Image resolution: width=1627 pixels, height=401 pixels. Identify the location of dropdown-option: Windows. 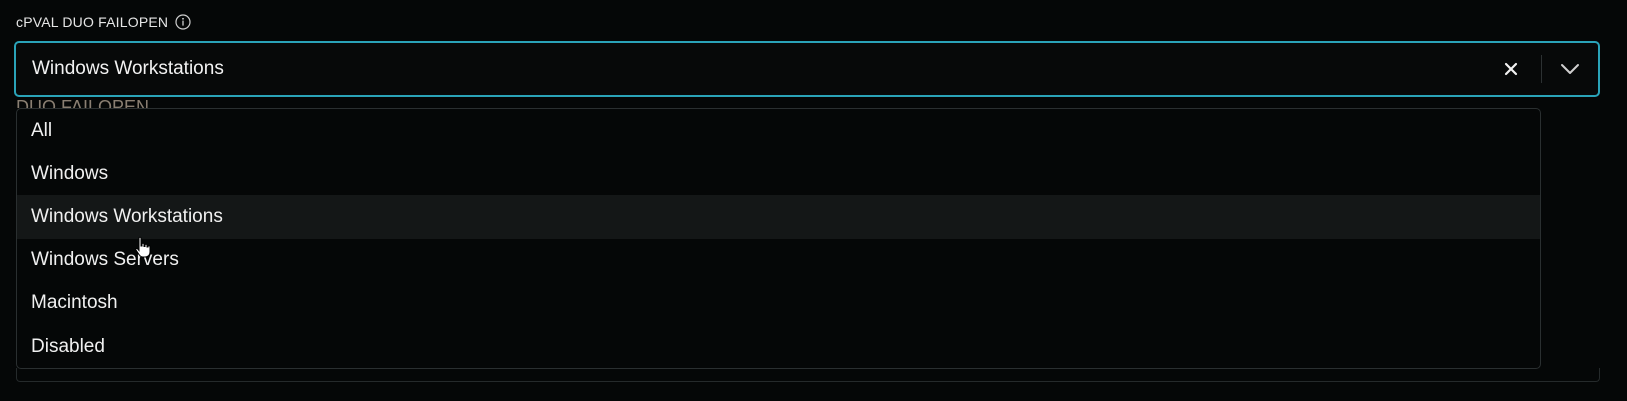
(778, 173).